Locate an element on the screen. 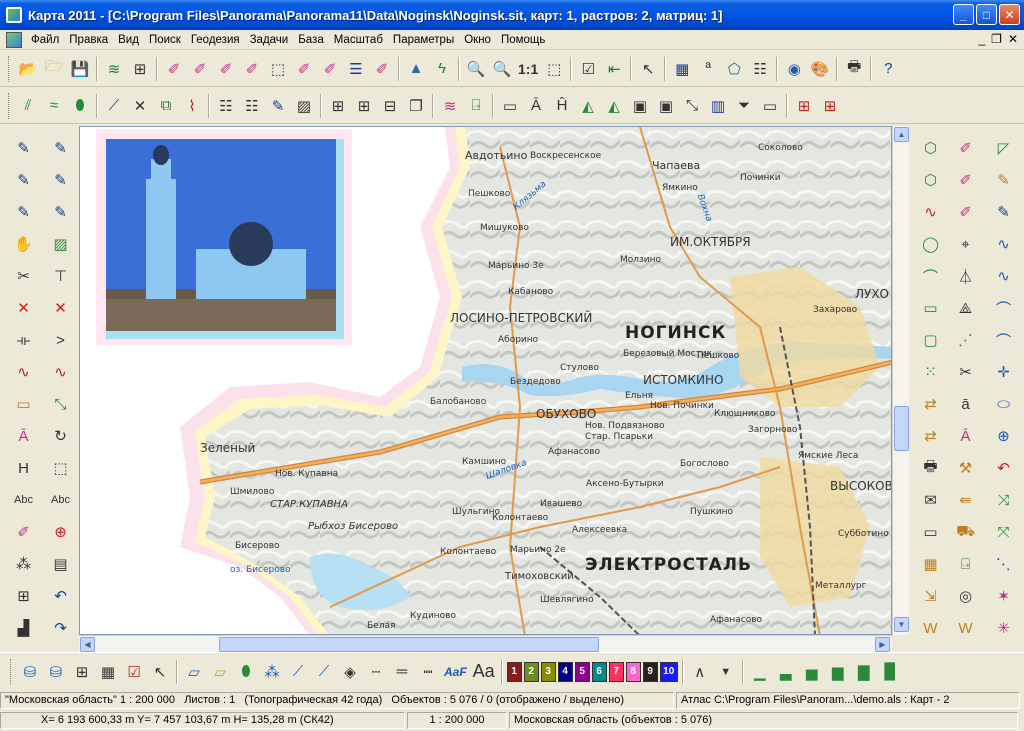 This screenshot has width=1024, height=731. menu-search: Поиск is located at coordinates (165, 40).